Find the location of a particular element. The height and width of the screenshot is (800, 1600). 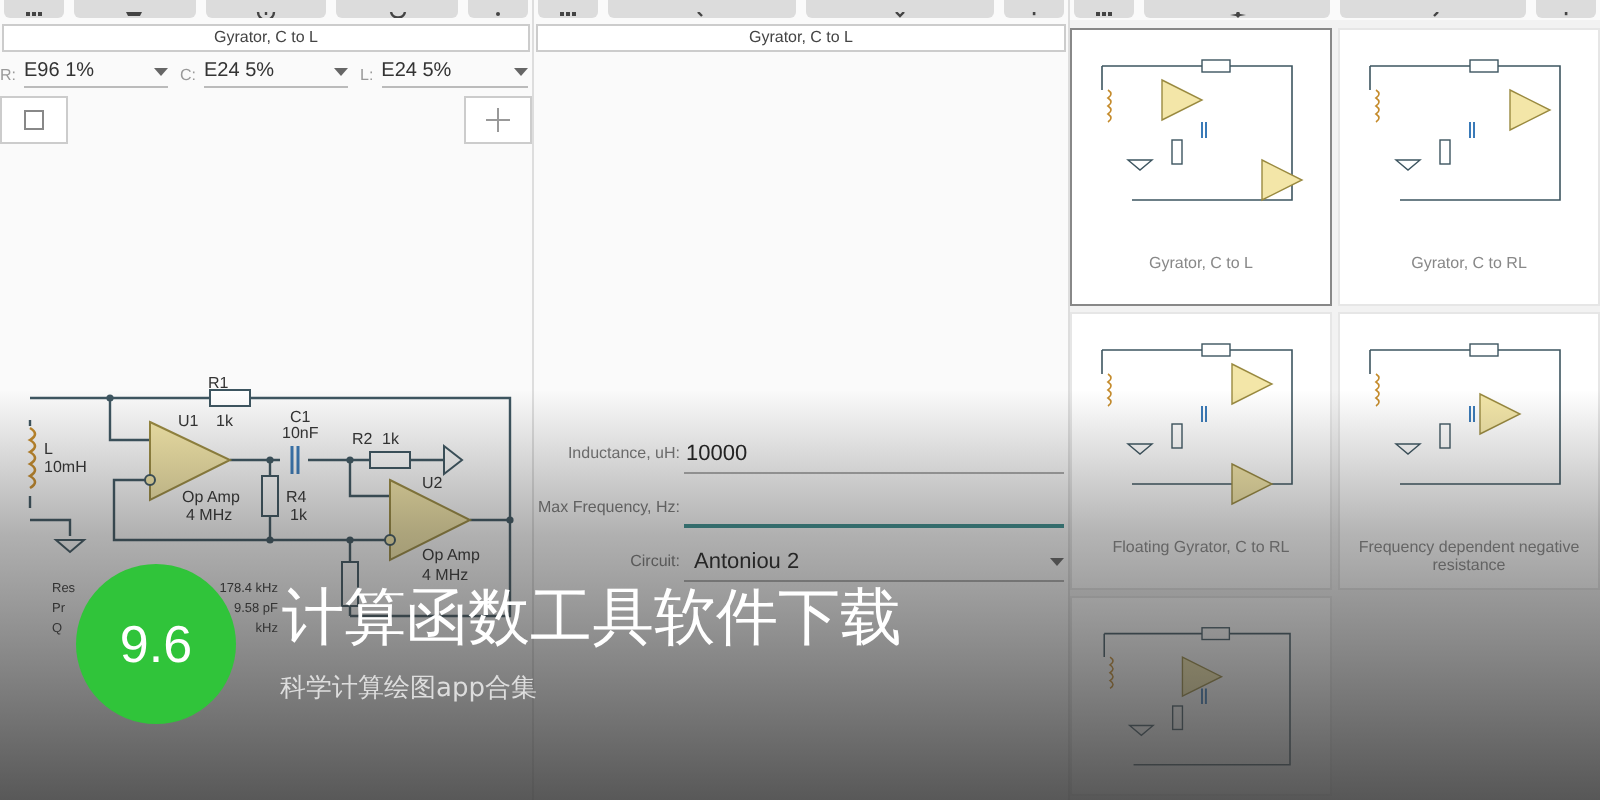

component-label: R4 is located at coordinates (296, 497).